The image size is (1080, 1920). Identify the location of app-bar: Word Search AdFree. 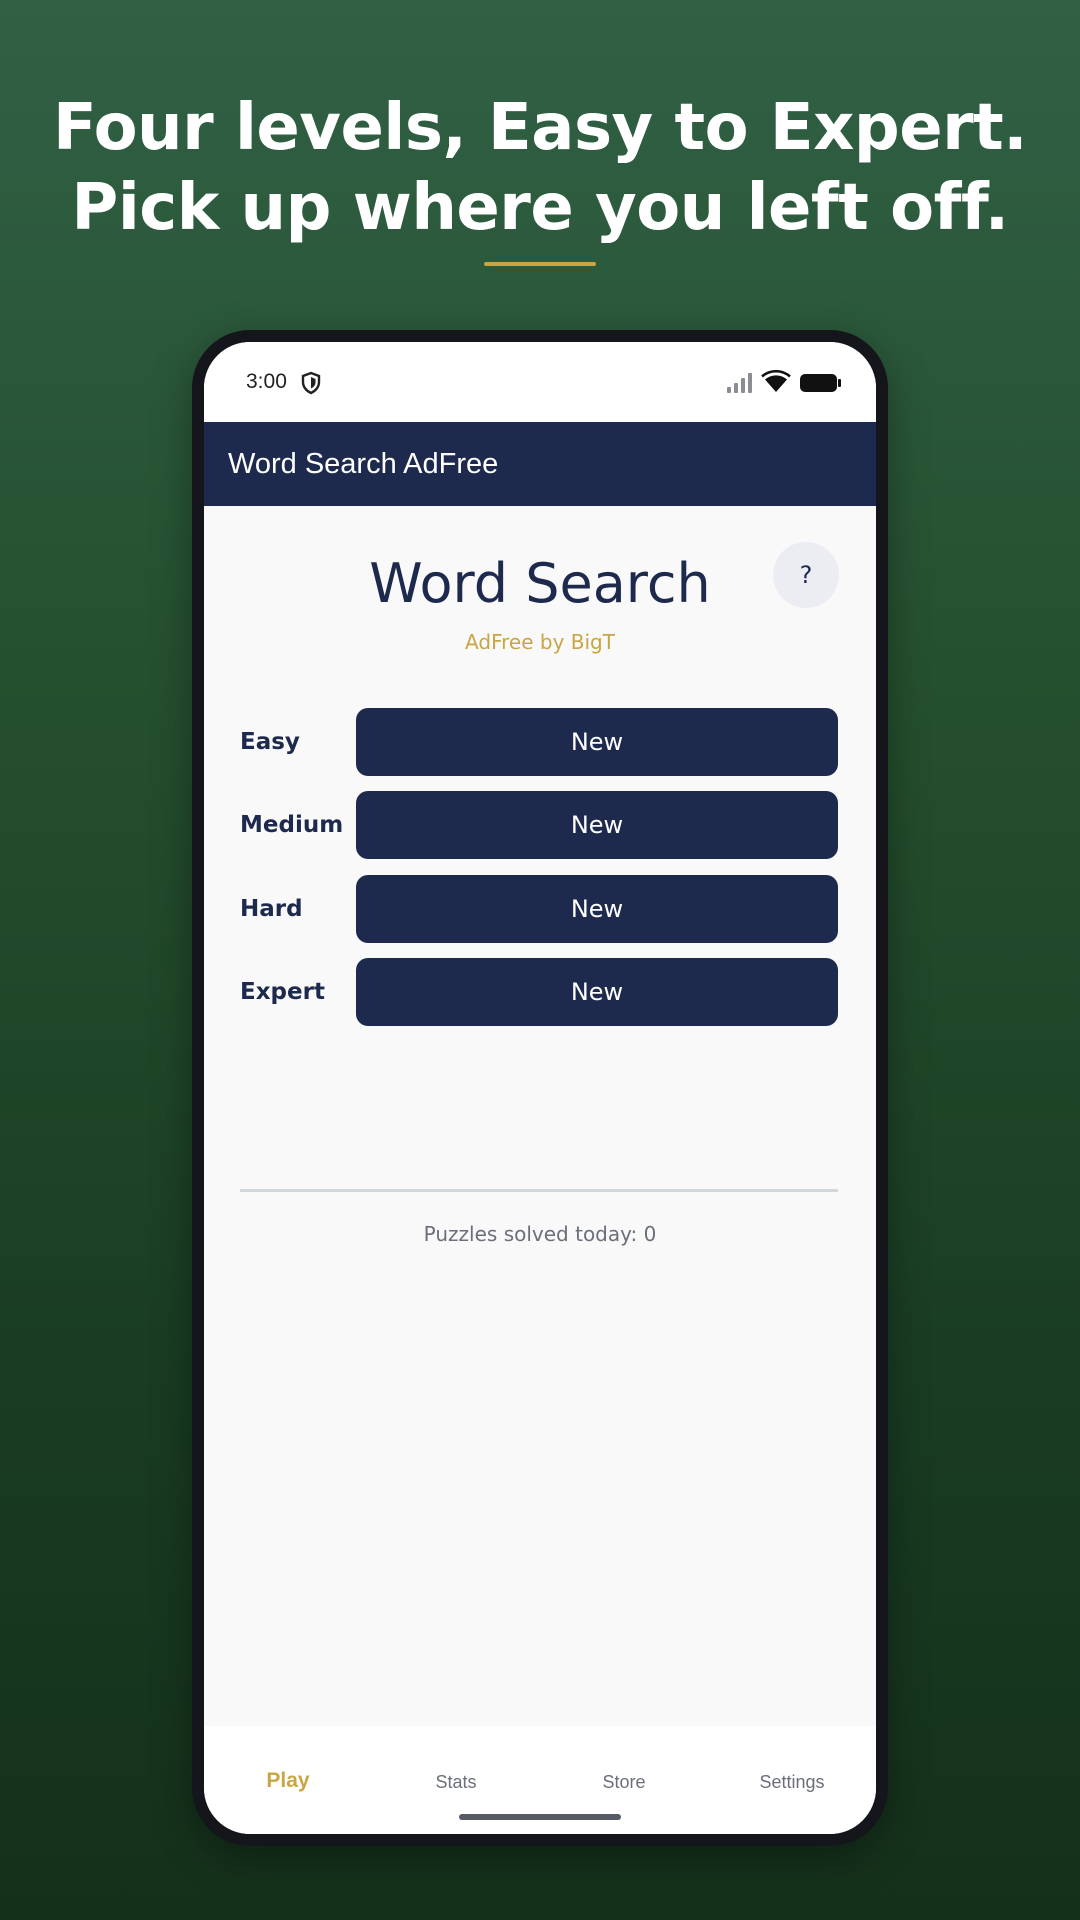
(540, 464).